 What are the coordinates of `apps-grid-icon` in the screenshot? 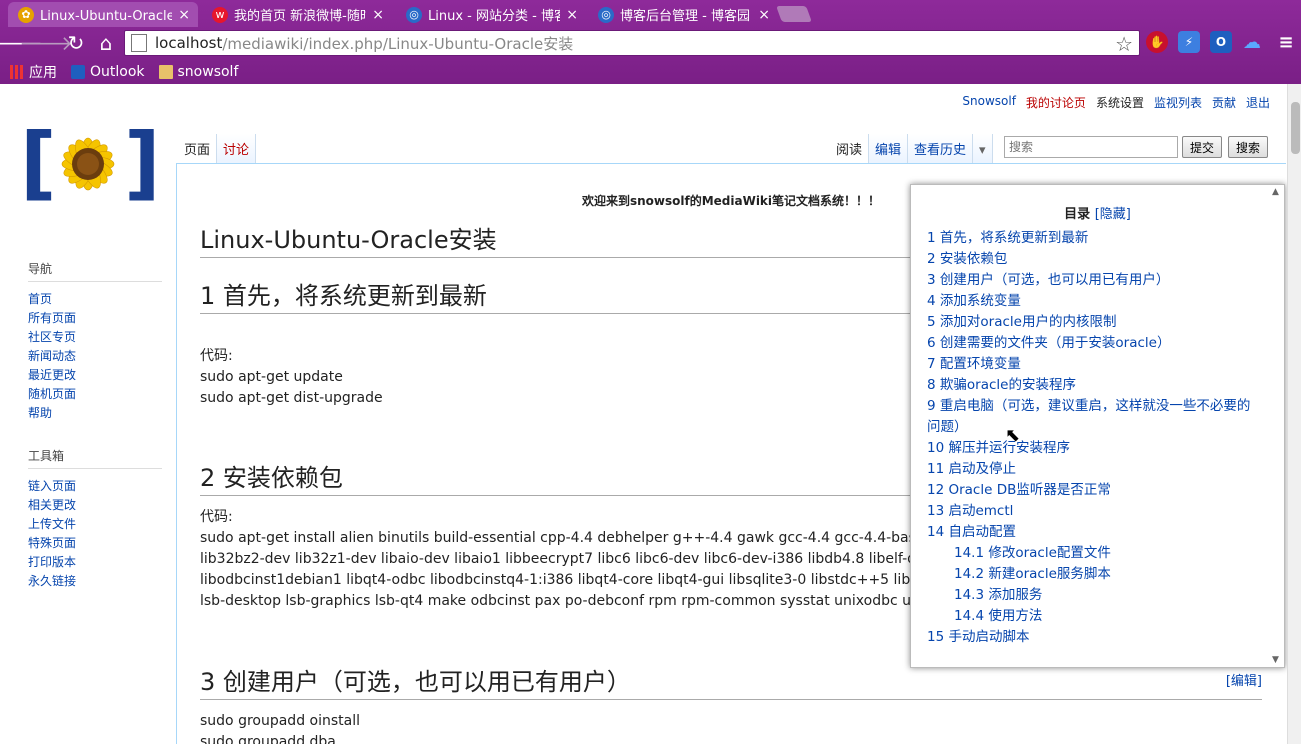 It's located at (17, 71).